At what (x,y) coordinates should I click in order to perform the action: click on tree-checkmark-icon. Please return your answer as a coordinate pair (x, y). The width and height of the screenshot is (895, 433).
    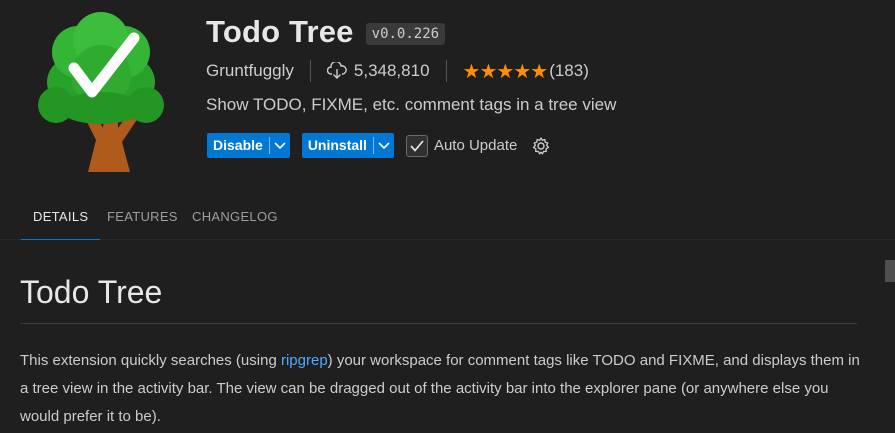
    Looking at the image, I should click on (101, 92).